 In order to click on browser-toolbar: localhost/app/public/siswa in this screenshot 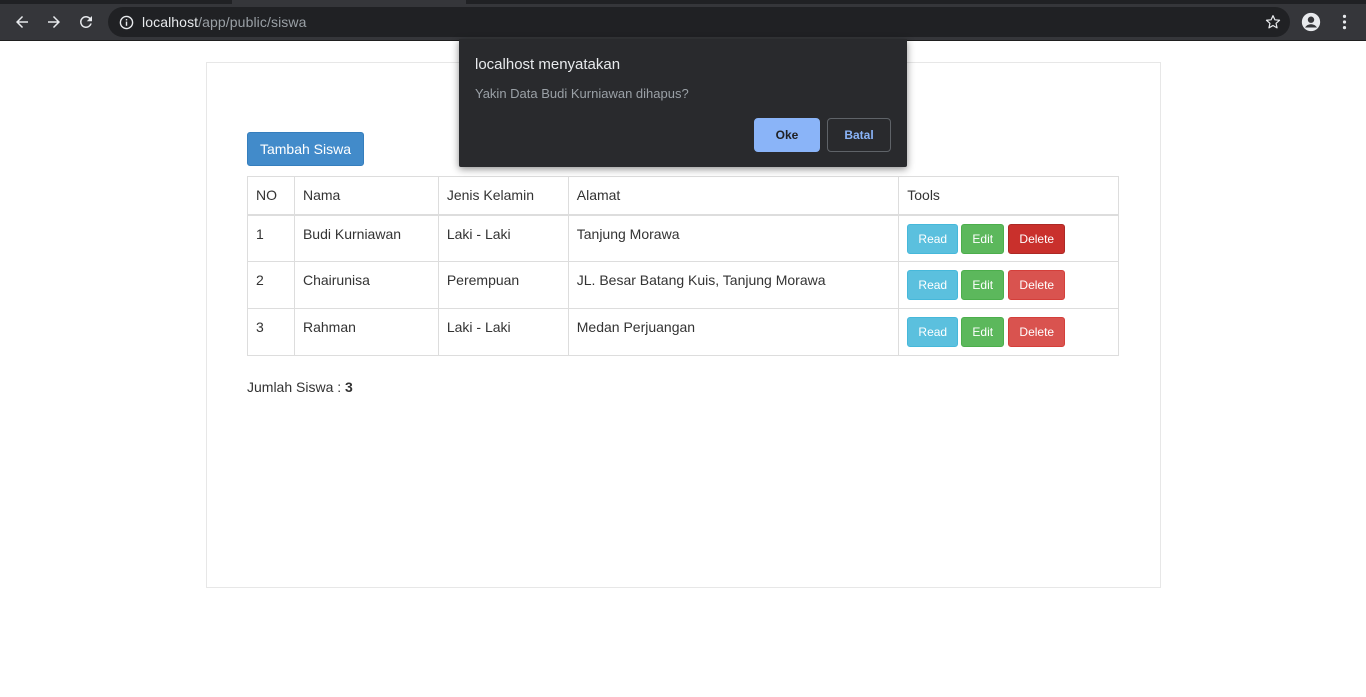, I will do `click(683, 22)`.